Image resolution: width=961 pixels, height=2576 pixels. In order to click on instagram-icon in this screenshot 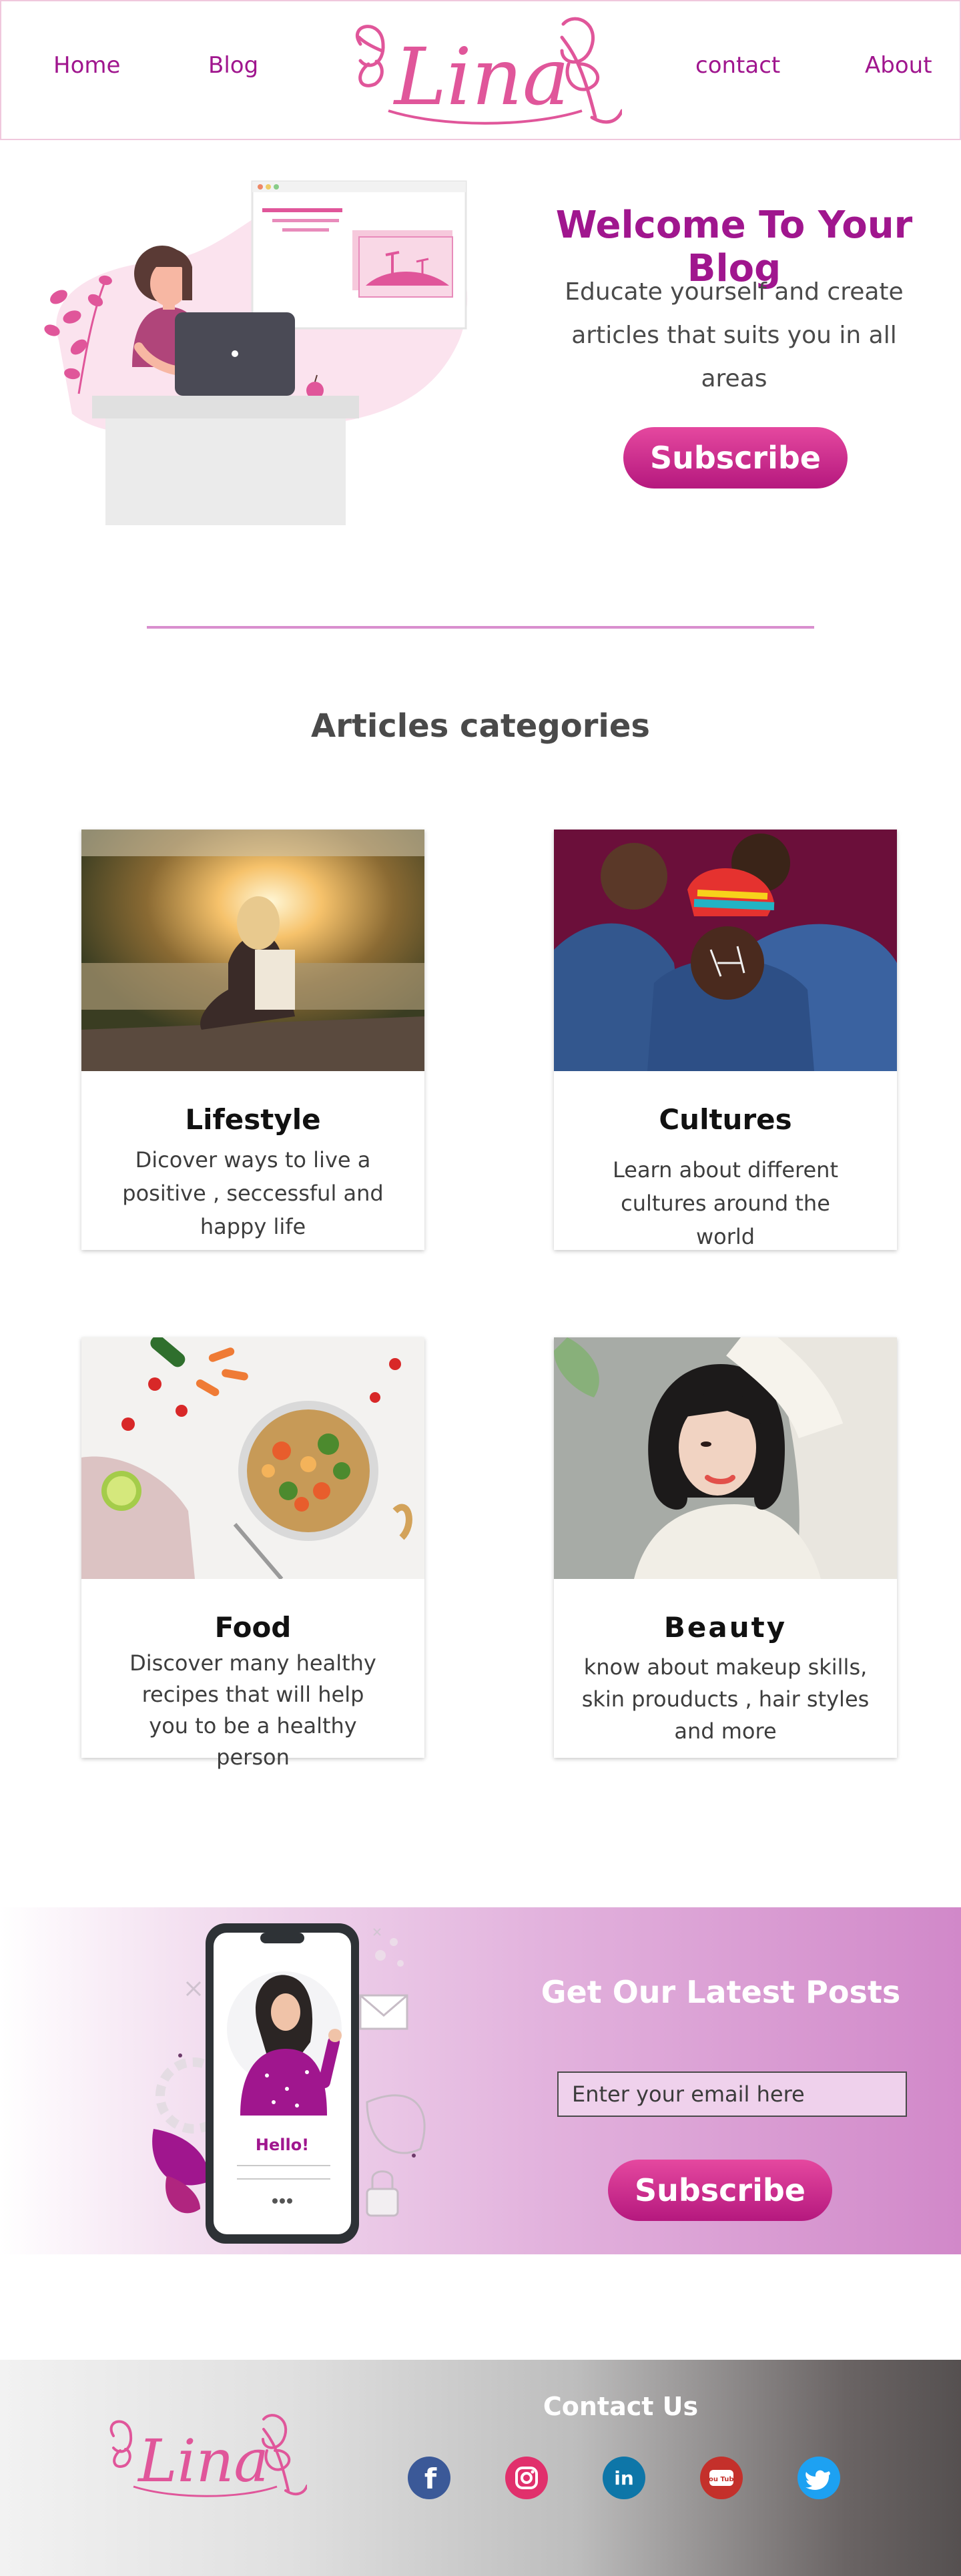, I will do `click(526, 2478)`.